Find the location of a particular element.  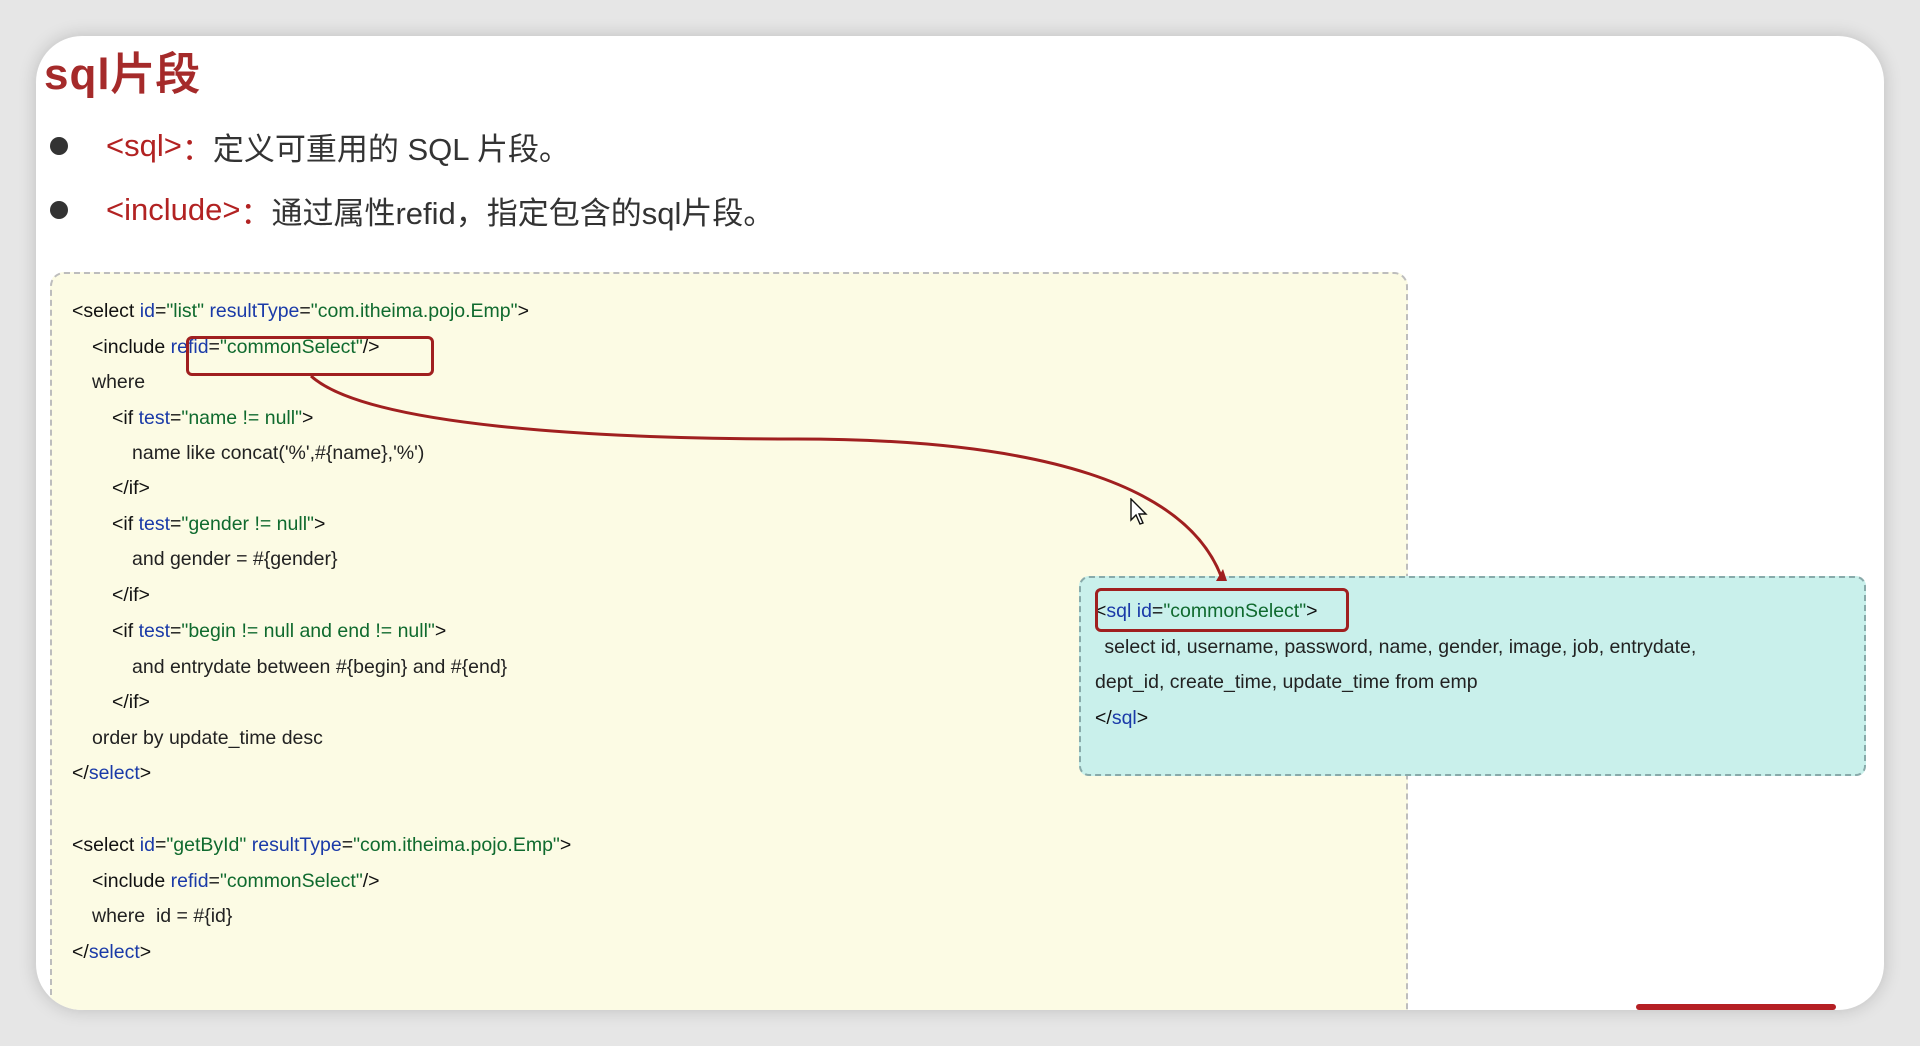

code-line: name like concat('%',#{name},'%') is located at coordinates (278, 453).